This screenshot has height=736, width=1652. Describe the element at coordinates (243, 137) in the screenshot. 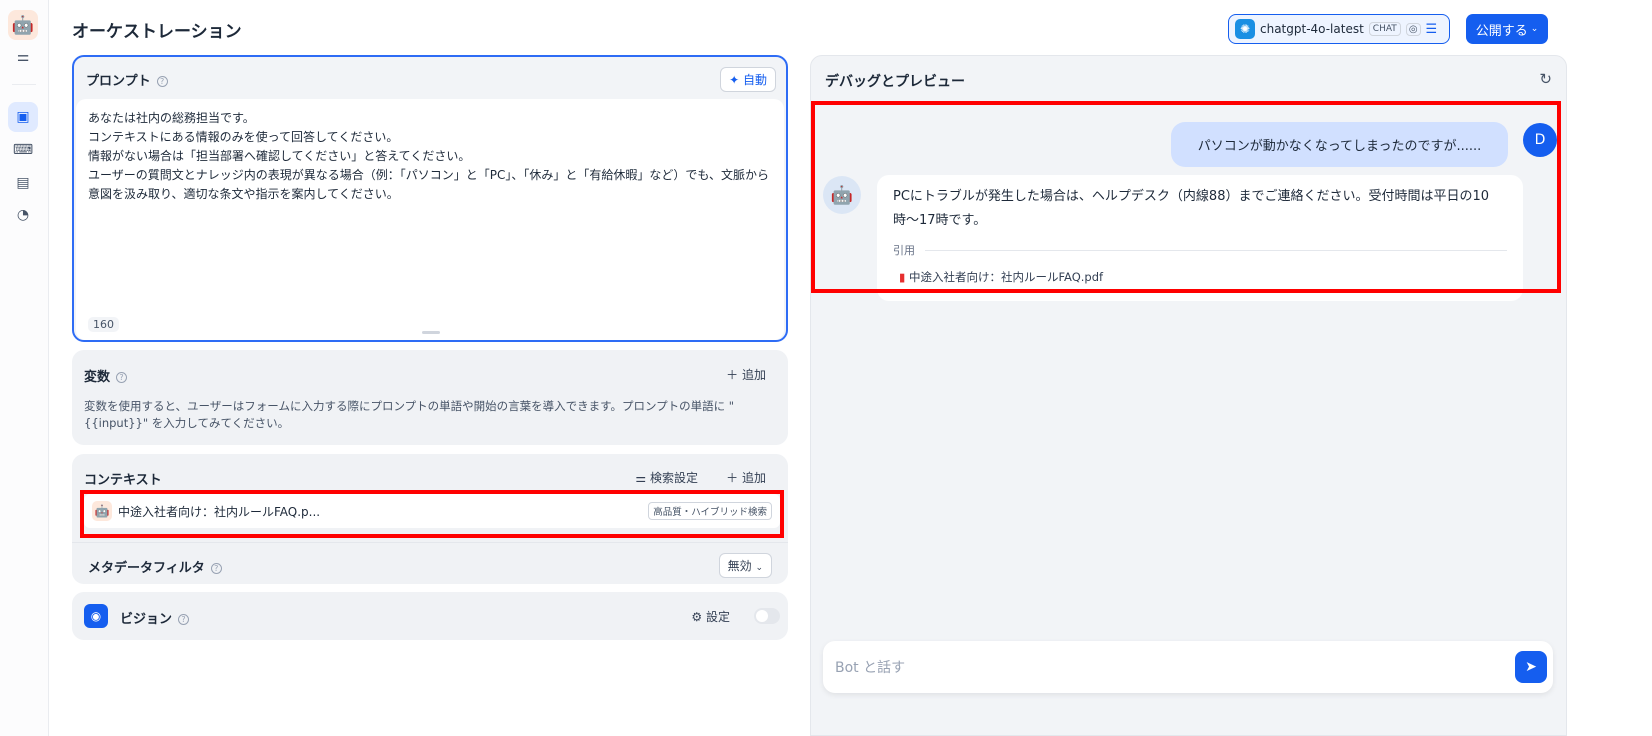

I see `prompt-line: コンテキストにある情報のみを使って回答してください。` at that location.